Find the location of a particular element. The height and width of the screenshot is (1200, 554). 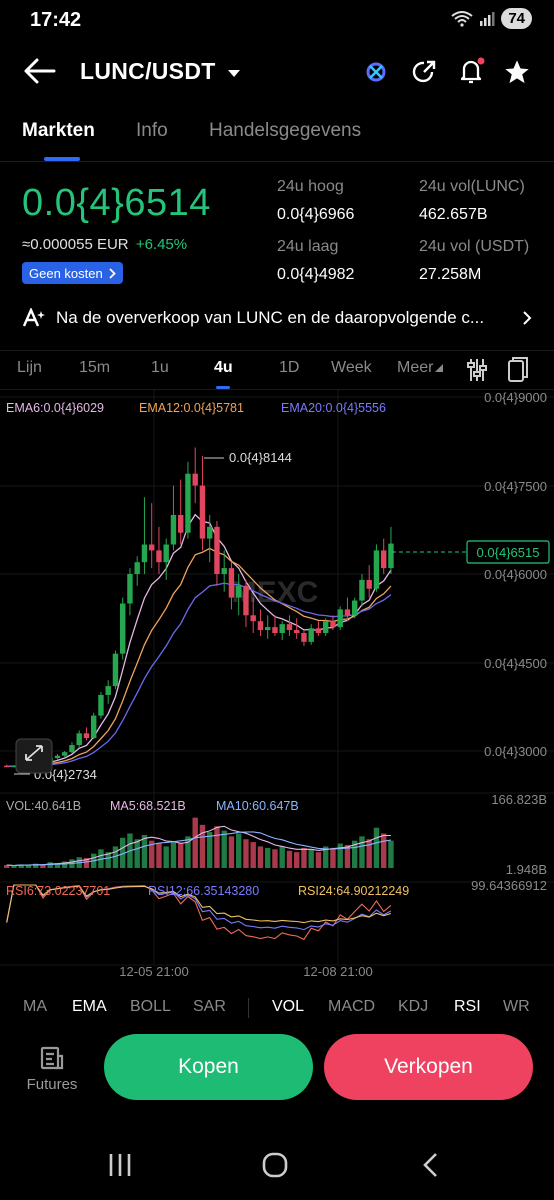

low-label: 24u laag is located at coordinates (308, 246).